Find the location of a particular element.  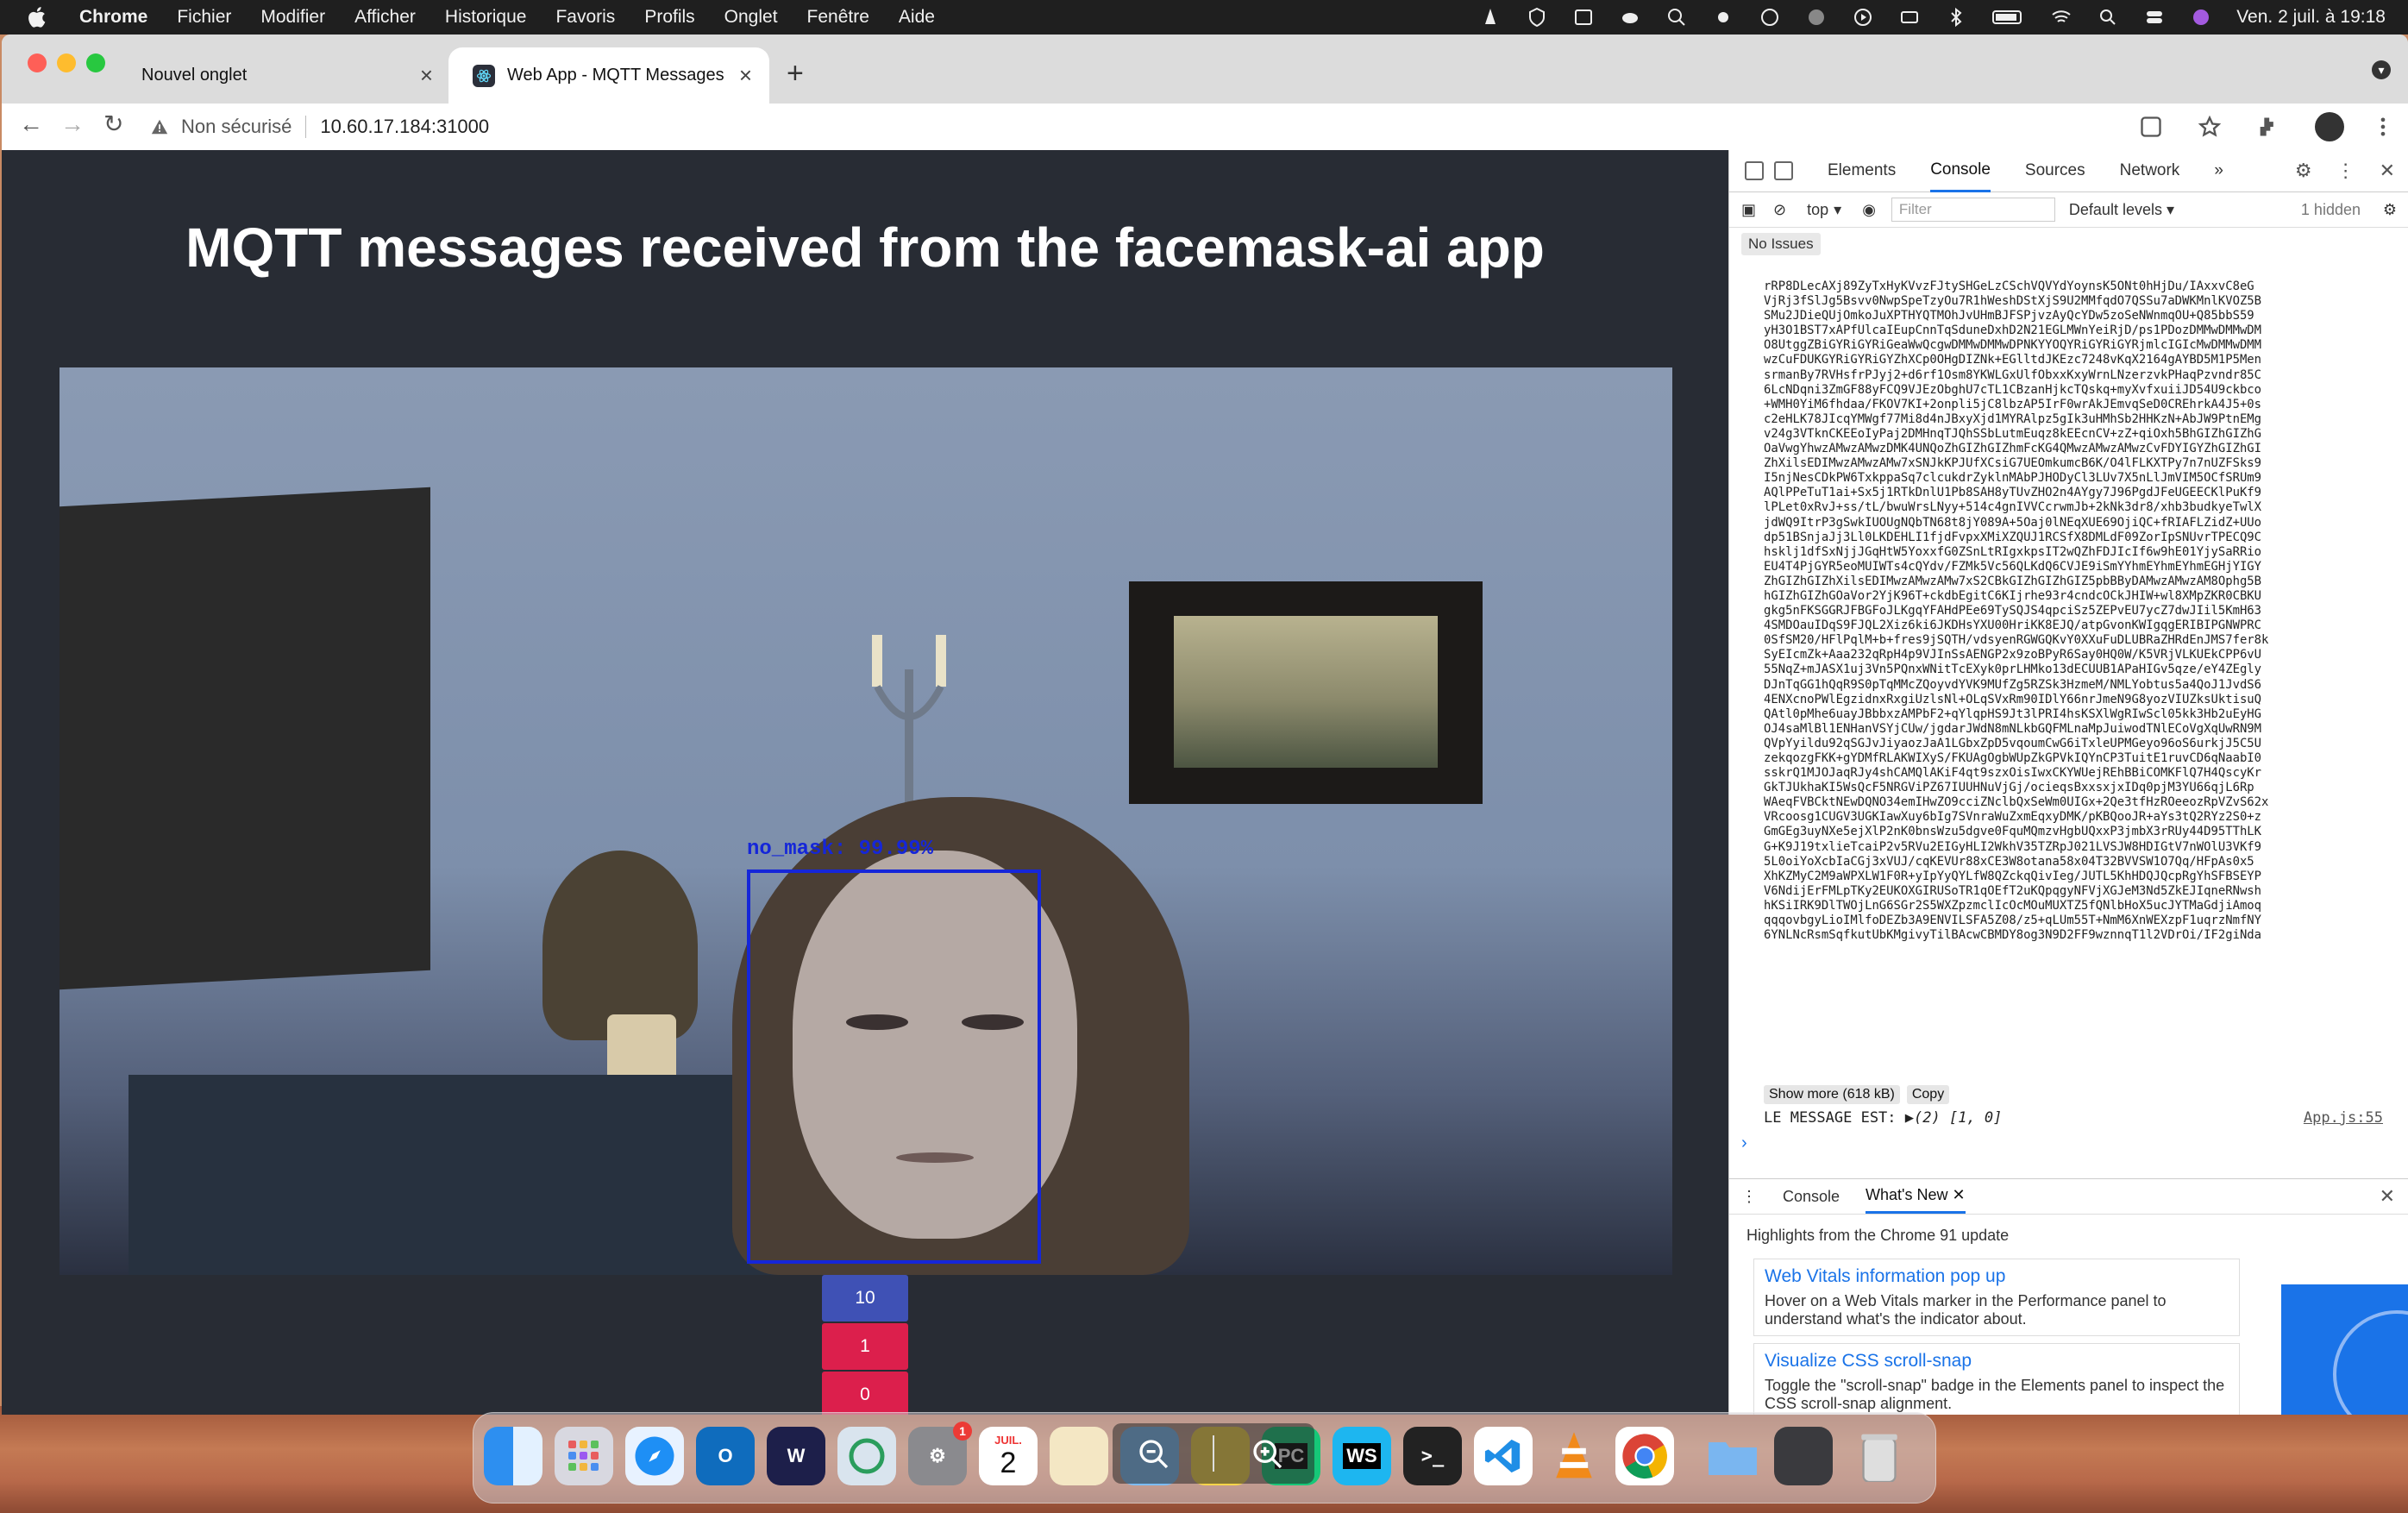

show-more-button: Show more (618 kB) is located at coordinates (1832, 1094).